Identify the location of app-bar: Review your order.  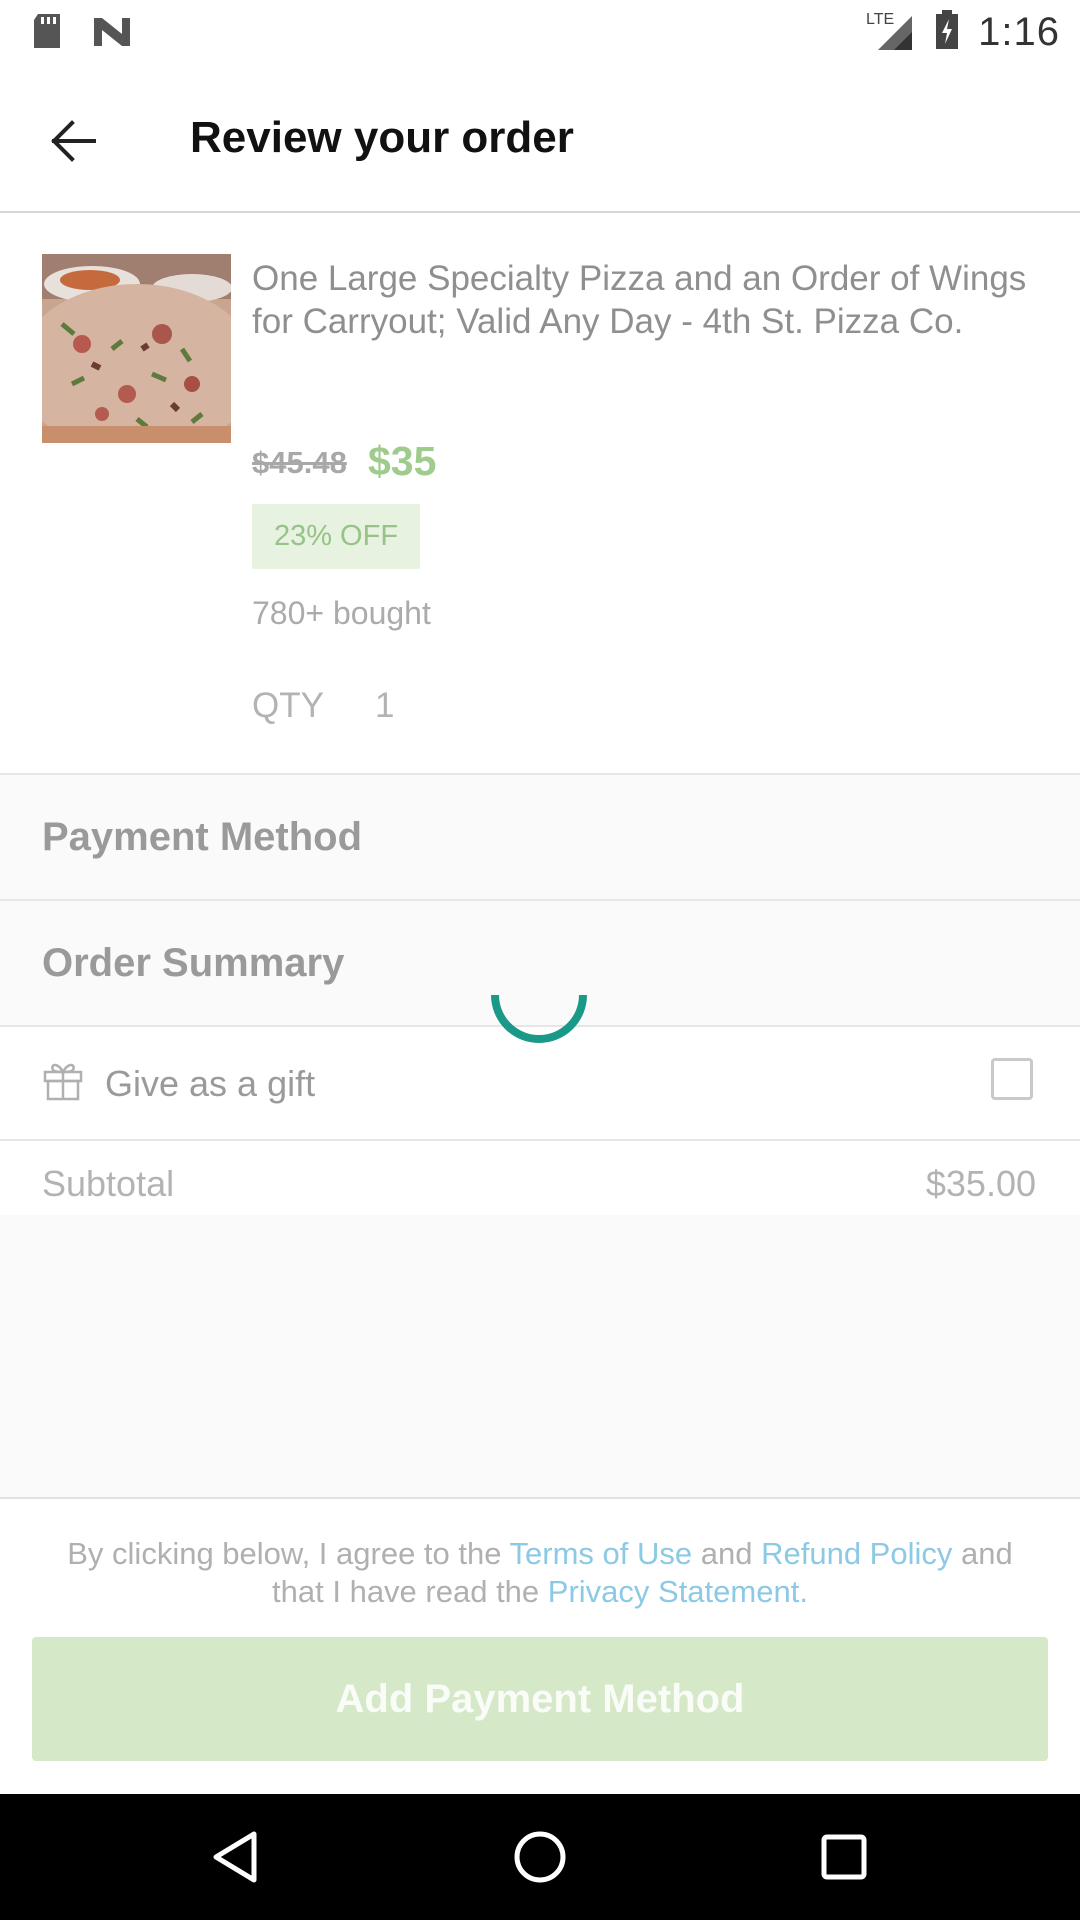
(540, 138).